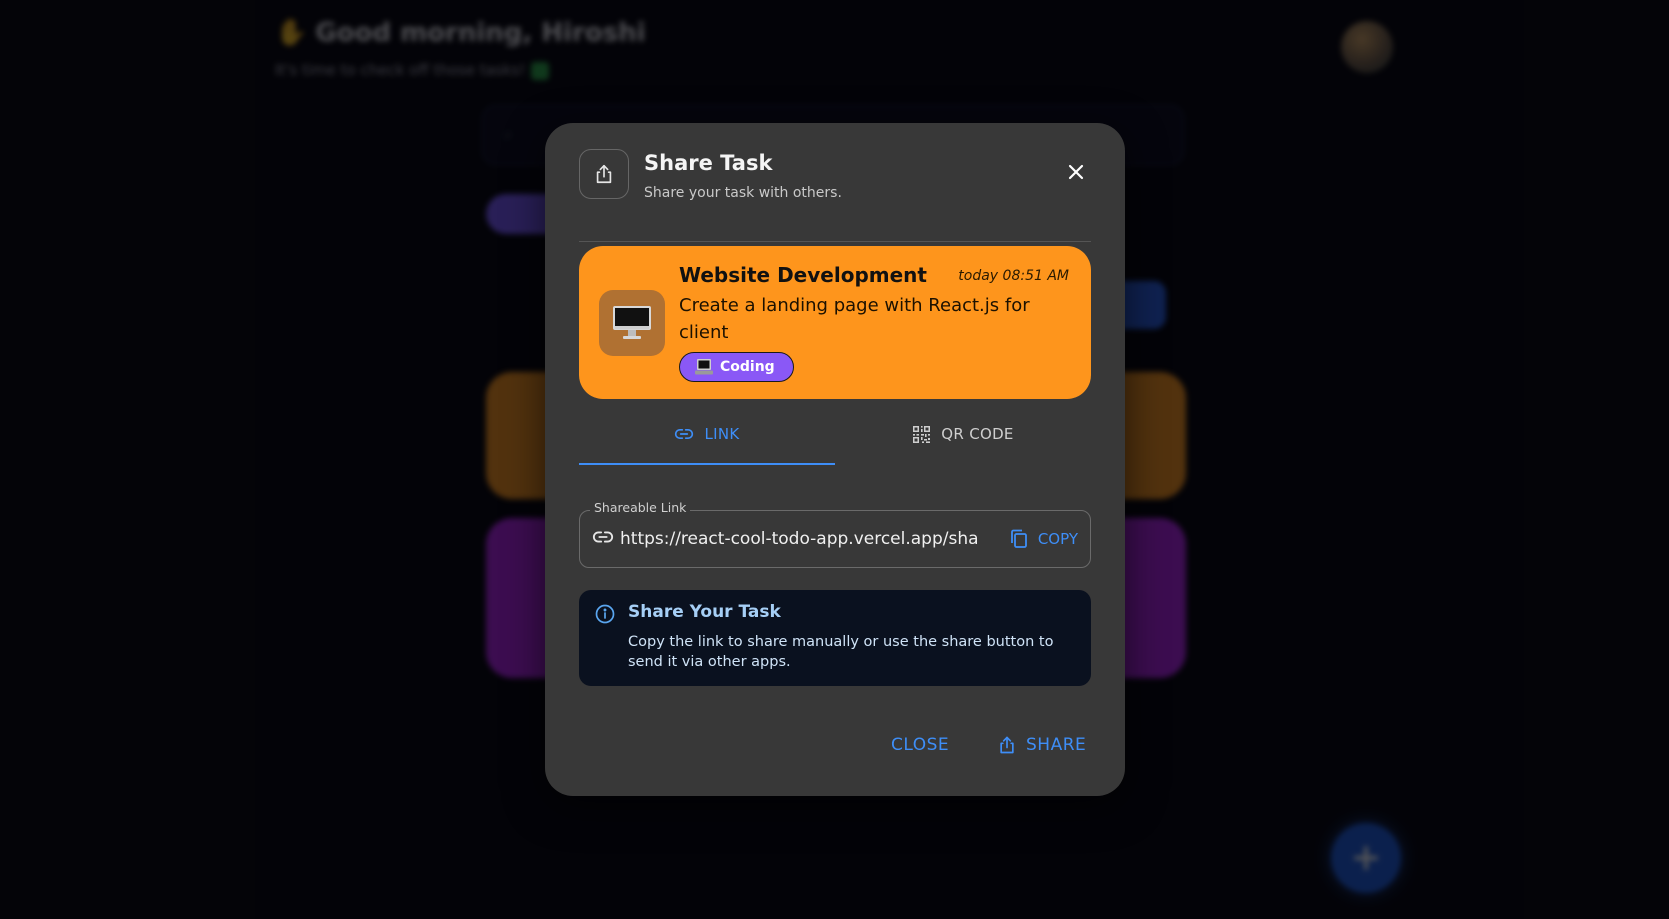  What do you see at coordinates (1057, 539) in the screenshot?
I see `copy-button-label: COPY` at bounding box center [1057, 539].